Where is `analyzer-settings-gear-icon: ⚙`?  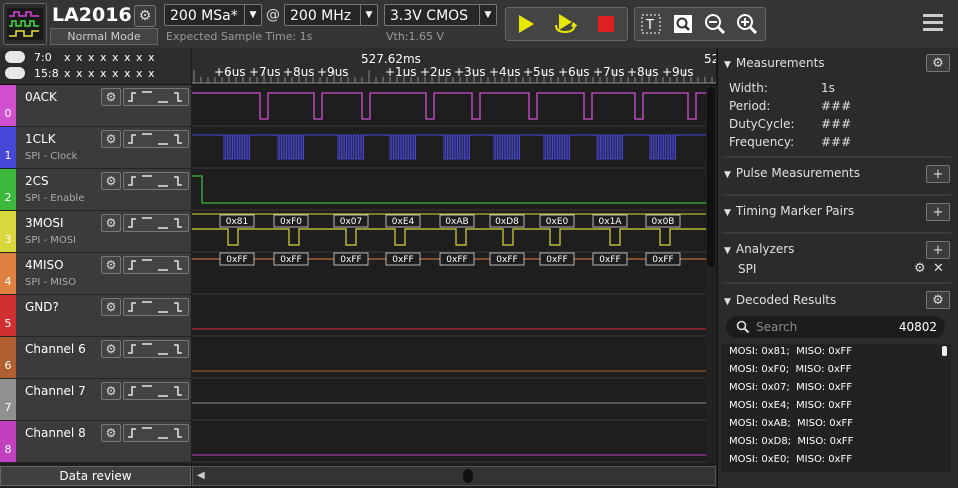
analyzer-settings-gear-icon: ⚙ is located at coordinates (920, 268).